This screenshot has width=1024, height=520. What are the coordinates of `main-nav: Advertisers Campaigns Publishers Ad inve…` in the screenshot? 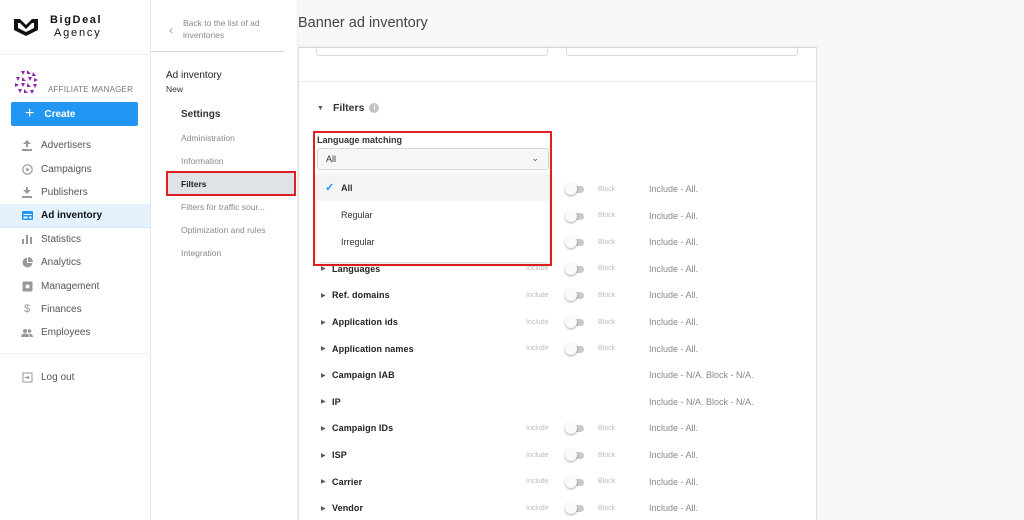 It's located at (75, 261).